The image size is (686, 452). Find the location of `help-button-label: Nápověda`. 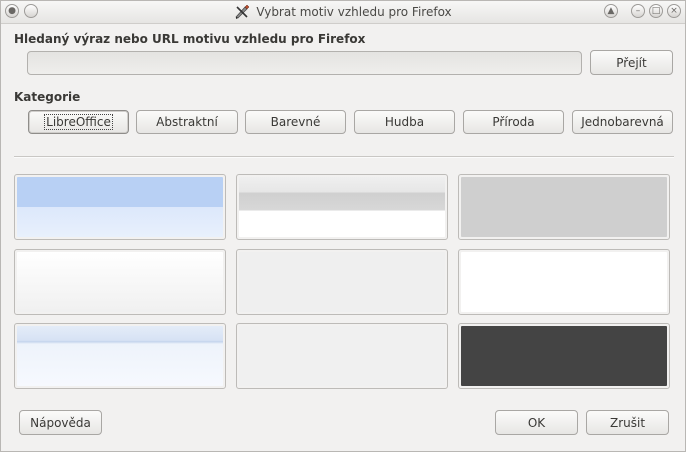

help-button-label: Nápověda is located at coordinates (60, 422).